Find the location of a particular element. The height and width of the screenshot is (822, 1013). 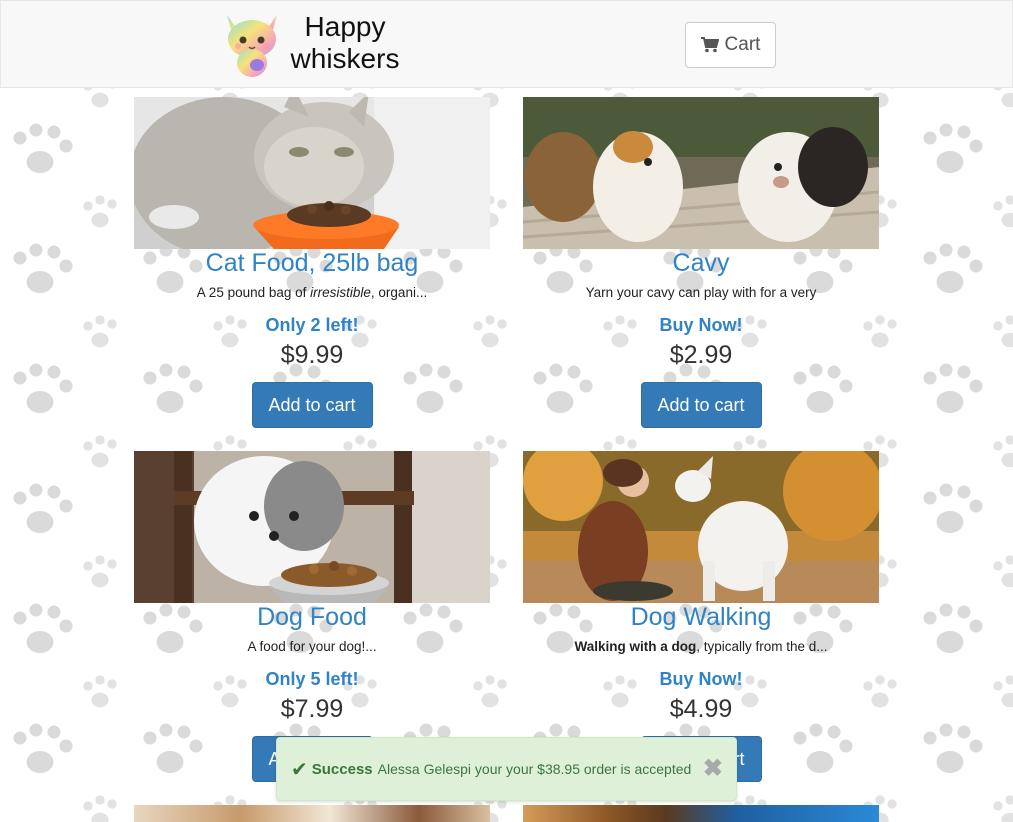

product-price: $9.99 is located at coordinates (312, 355).